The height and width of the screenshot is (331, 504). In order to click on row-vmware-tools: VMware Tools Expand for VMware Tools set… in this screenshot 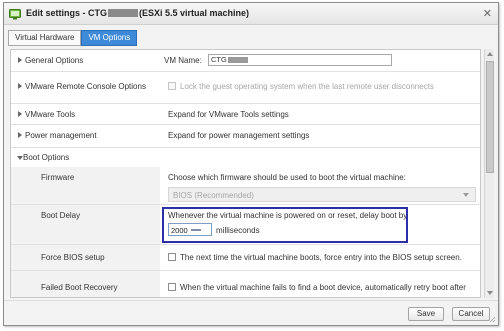, I will do `click(245, 114)`.